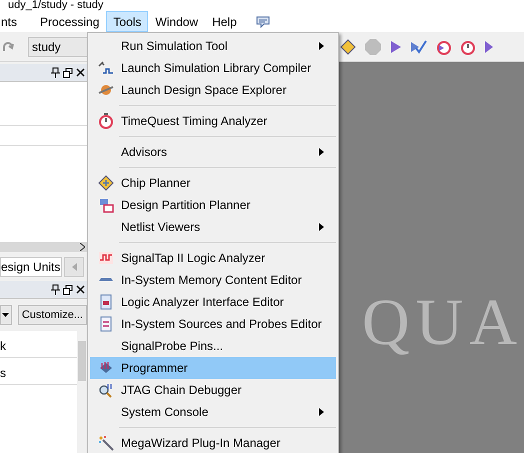 This screenshot has height=453, width=524. What do you see at coordinates (177, 21) in the screenshot?
I see `menu-title: Window` at bounding box center [177, 21].